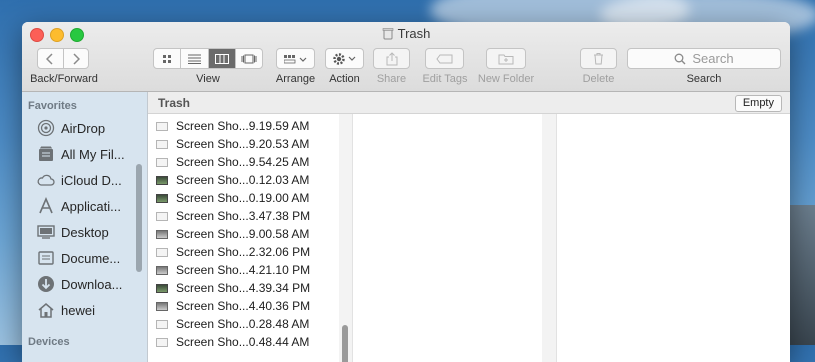  Describe the element at coordinates (704, 79) in the screenshot. I see `search-label: Search` at that location.